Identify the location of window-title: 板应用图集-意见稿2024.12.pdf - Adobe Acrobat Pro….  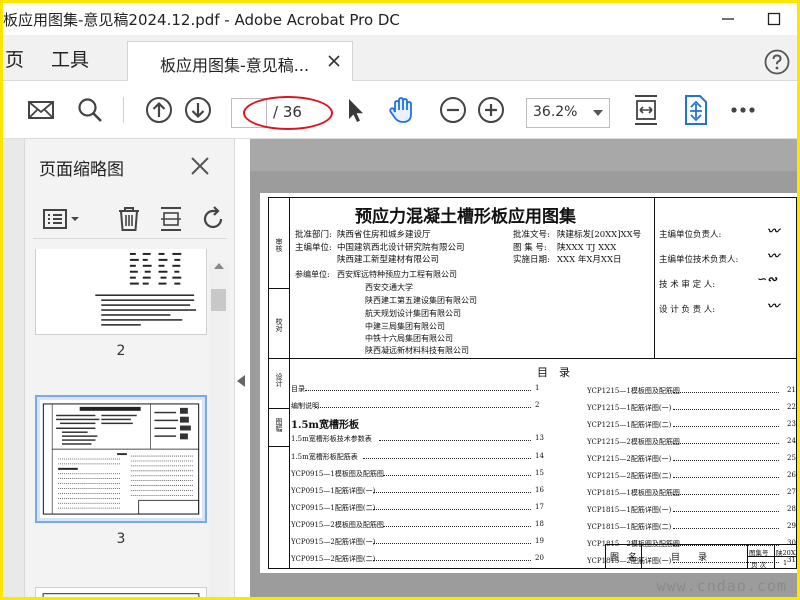
(201, 20).